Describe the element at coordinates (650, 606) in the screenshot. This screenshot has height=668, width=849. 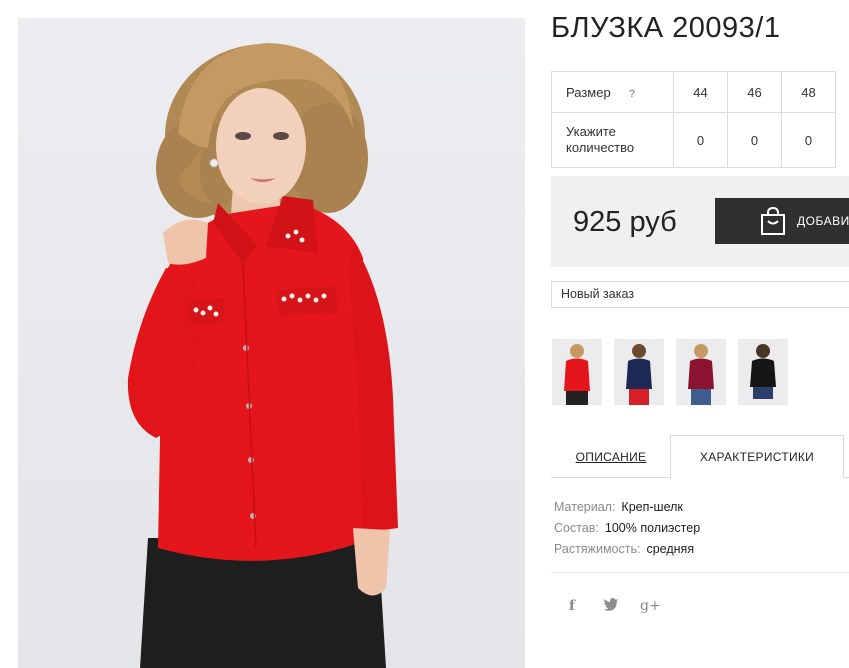
I see `googleplus-icon: g+` at that location.